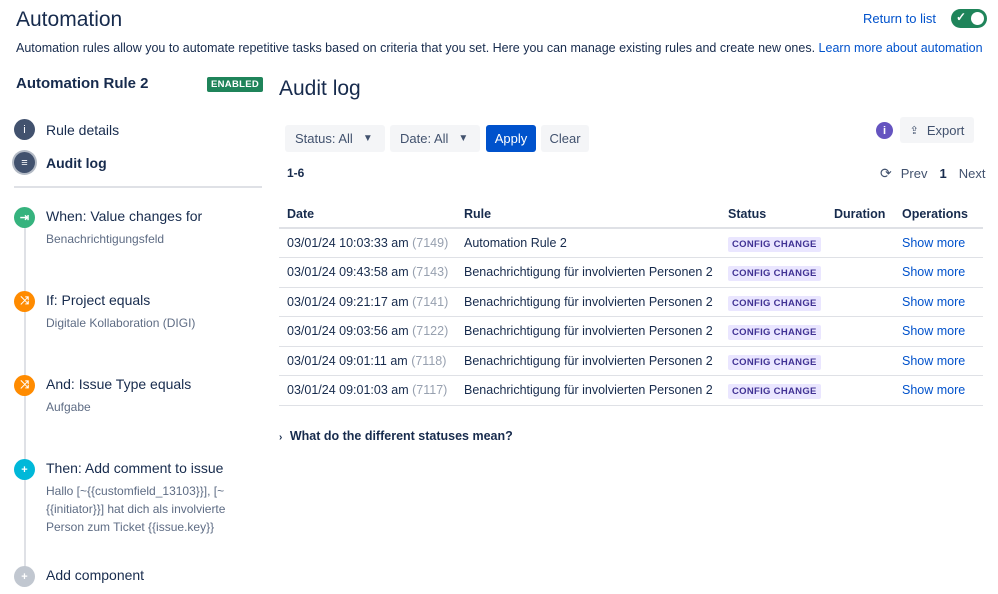  What do you see at coordinates (367, 272) in the screenshot?
I see `date-cell: 03/01/24 09:43:58 am (7143)` at bounding box center [367, 272].